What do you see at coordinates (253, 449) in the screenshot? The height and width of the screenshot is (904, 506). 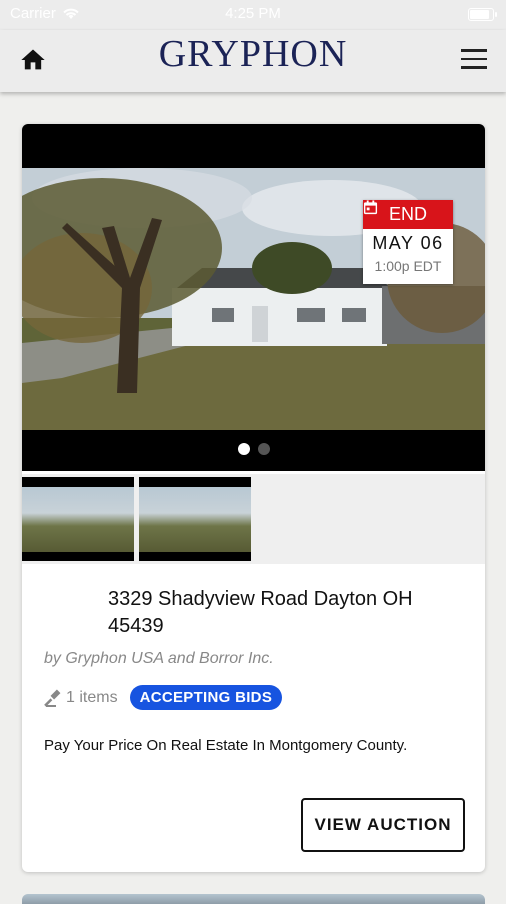 I see `carousel-pagination` at bounding box center [253, 449].